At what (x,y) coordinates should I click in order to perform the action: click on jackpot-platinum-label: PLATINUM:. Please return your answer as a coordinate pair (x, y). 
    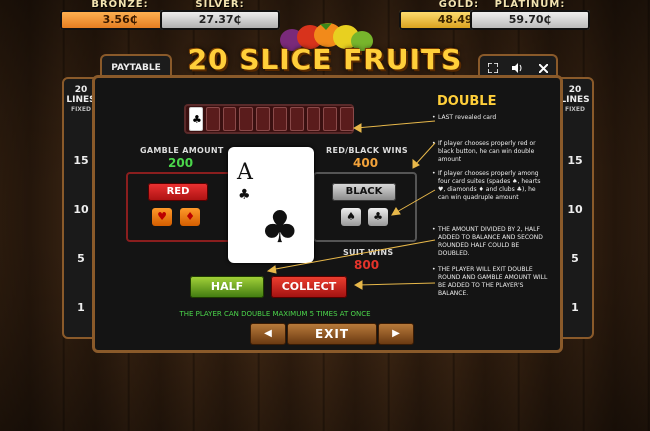
    Looking at the image, I should click on (530, 5).